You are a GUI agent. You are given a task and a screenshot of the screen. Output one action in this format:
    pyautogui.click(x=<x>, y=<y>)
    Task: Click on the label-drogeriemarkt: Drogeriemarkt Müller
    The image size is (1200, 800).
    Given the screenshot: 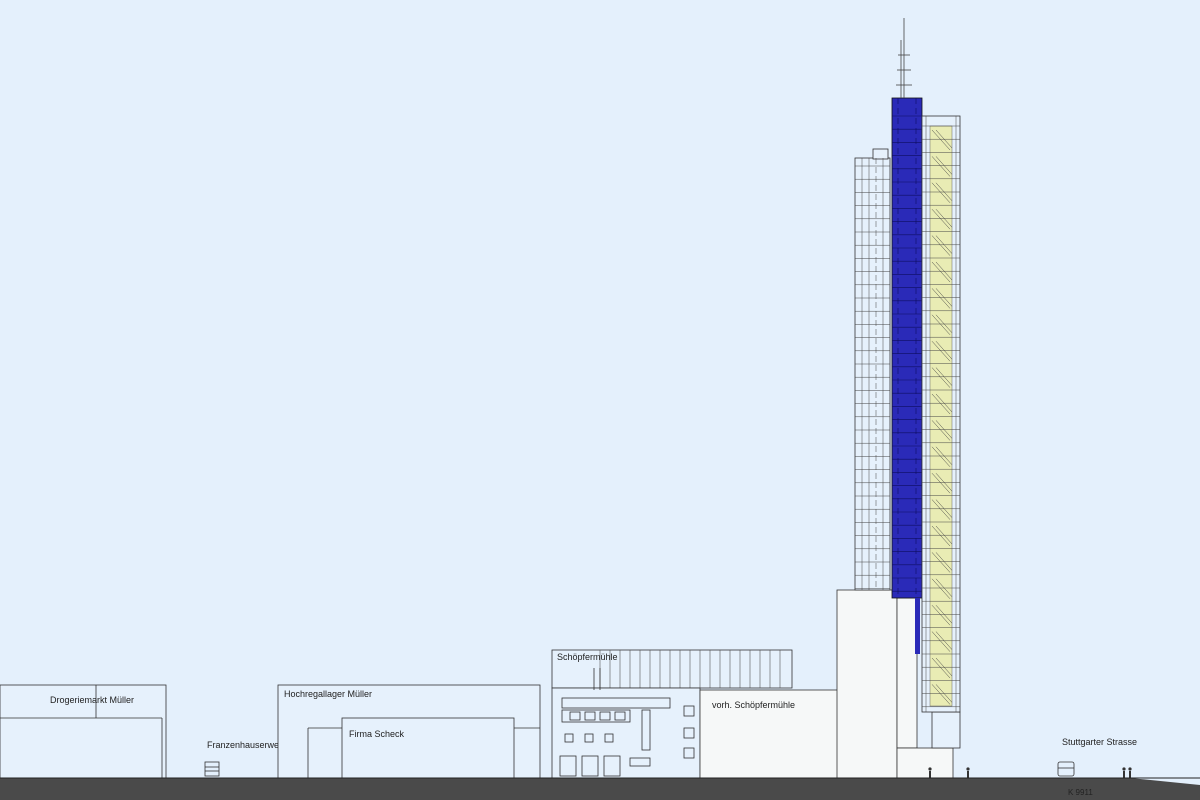 What is the action you would take?
    pyautogui.click(x=92, y=700)
    